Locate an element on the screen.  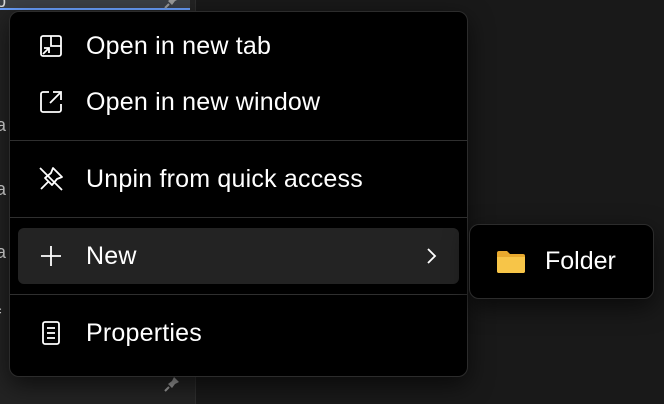
open-in-new-tab-icon is located at coordinates (51, 46).